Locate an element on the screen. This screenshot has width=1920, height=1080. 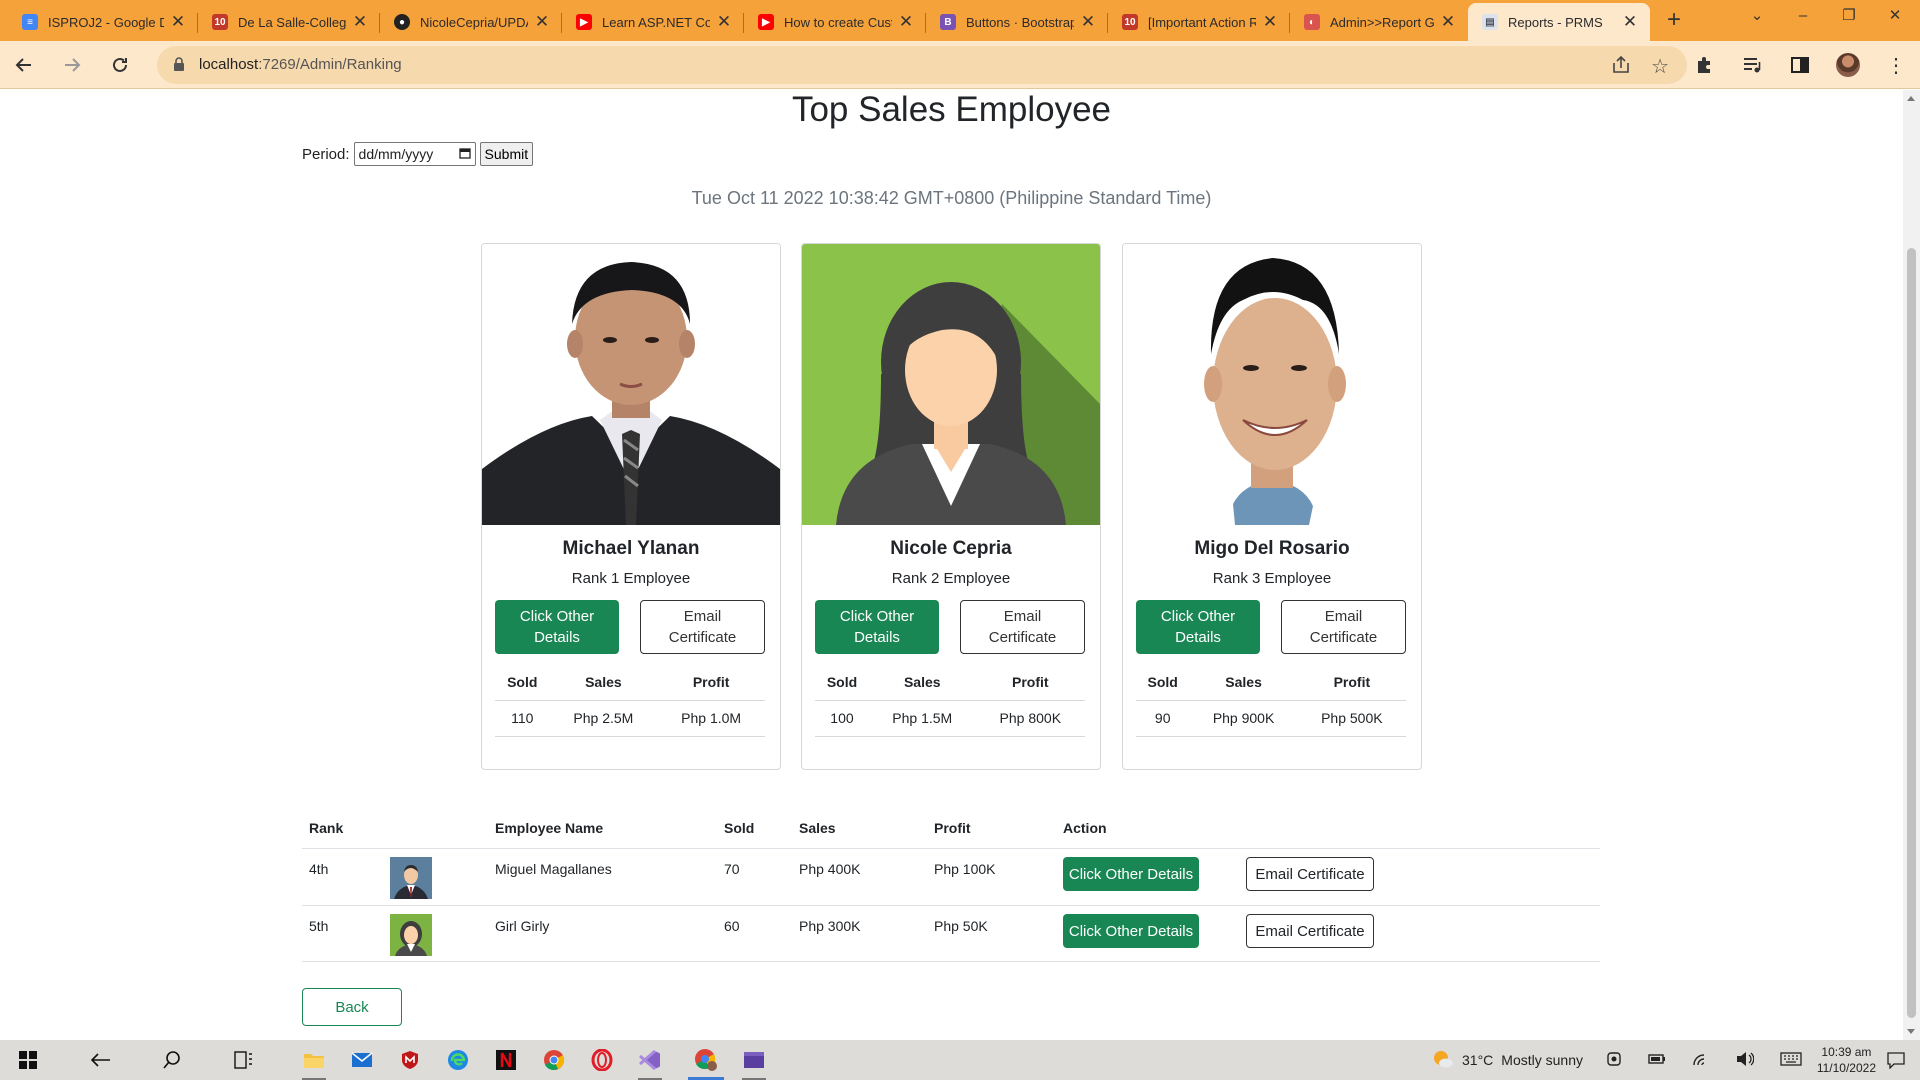
chrome-icon is located at coordinates (554, 1060).